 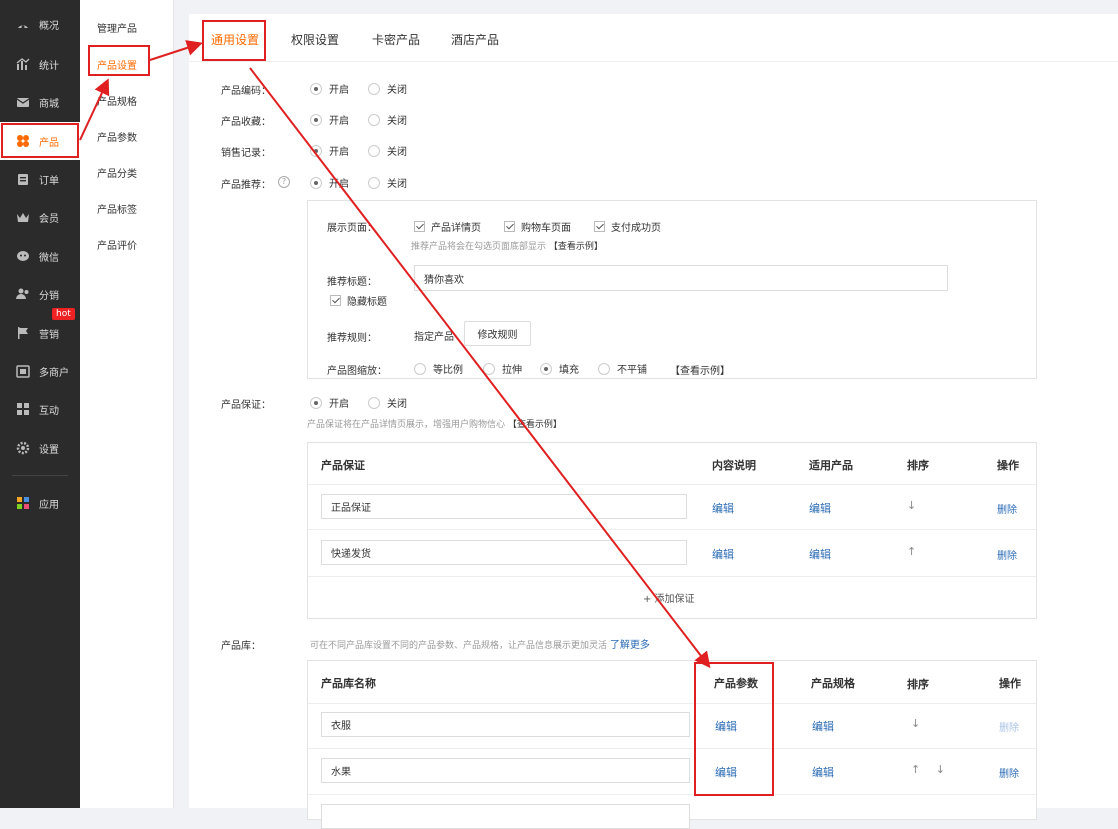 I want to click on column-header: 产品保证, so click(x=343, y=465).